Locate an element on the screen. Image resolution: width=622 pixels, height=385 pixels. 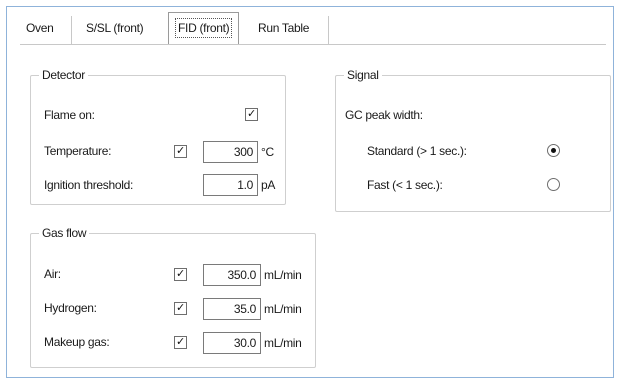
standard-radio is located at coordinates (553, 150).